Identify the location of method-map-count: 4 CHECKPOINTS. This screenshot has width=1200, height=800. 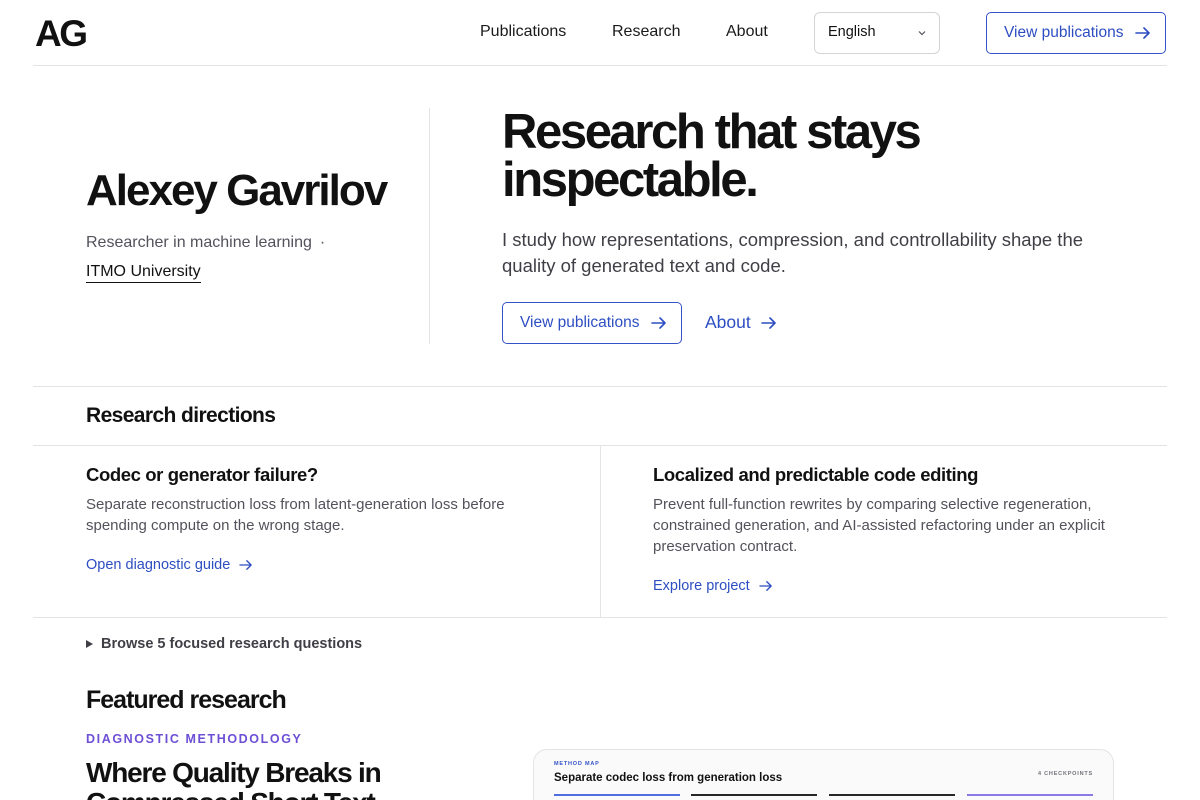
(1065, 774).